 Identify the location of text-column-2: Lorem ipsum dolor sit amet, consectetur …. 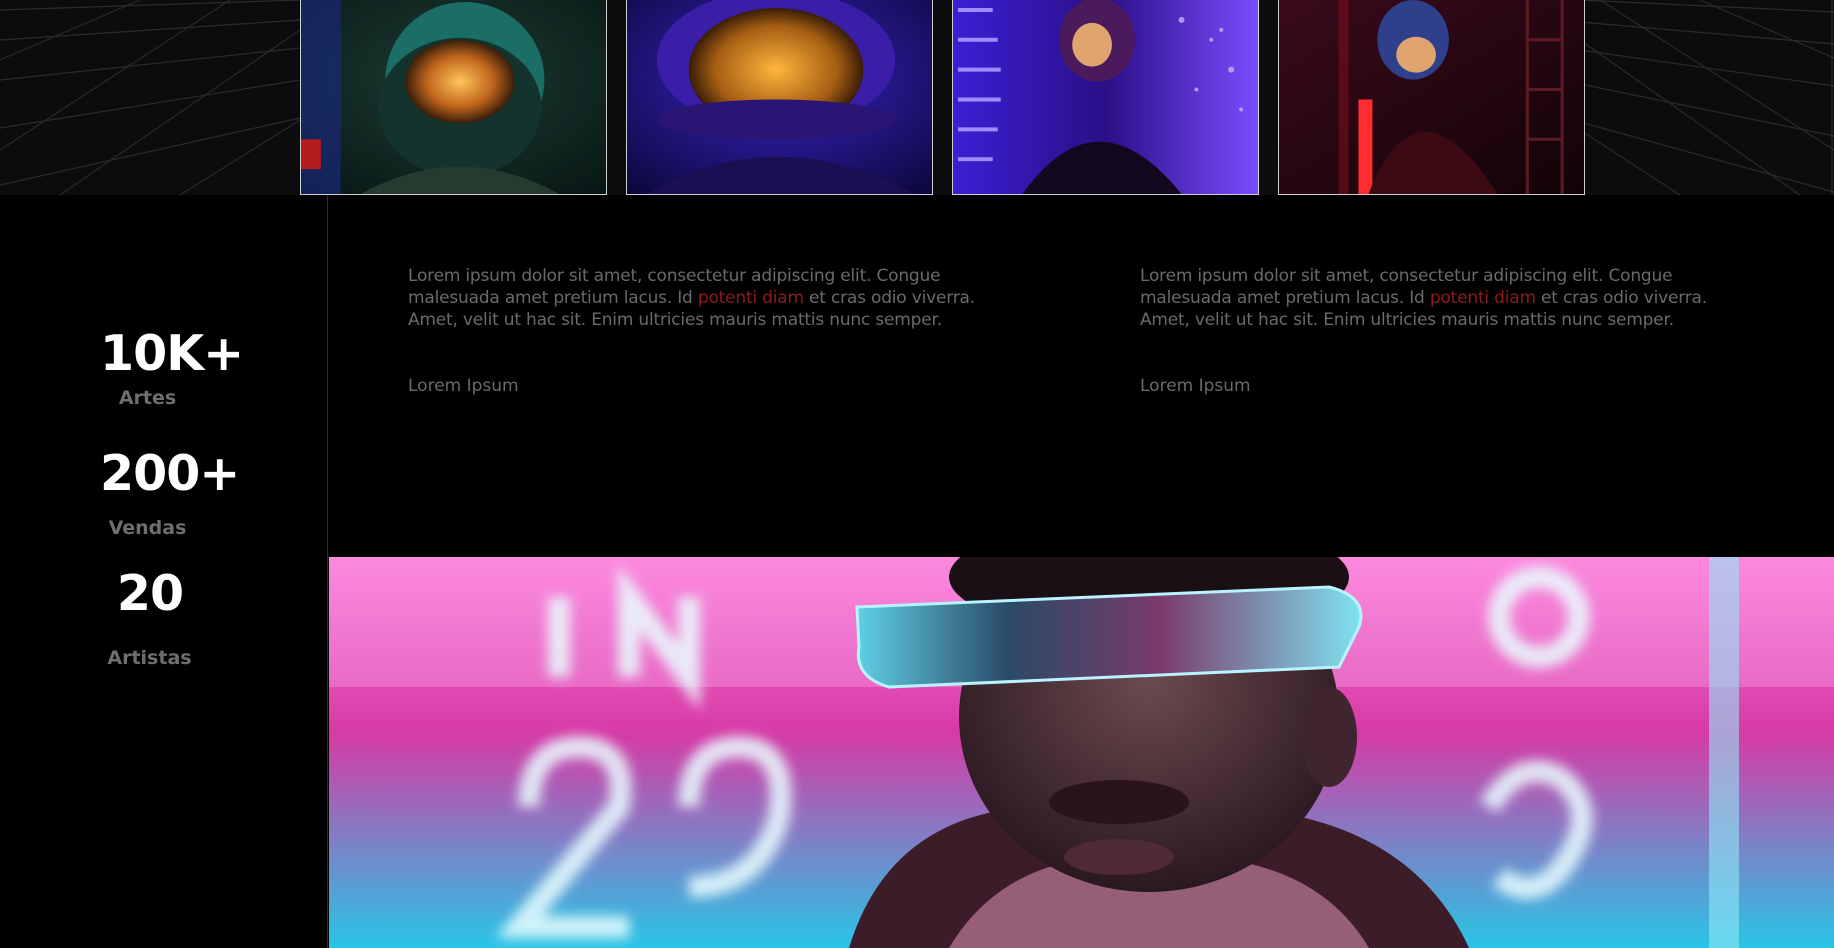
(1440, 330).